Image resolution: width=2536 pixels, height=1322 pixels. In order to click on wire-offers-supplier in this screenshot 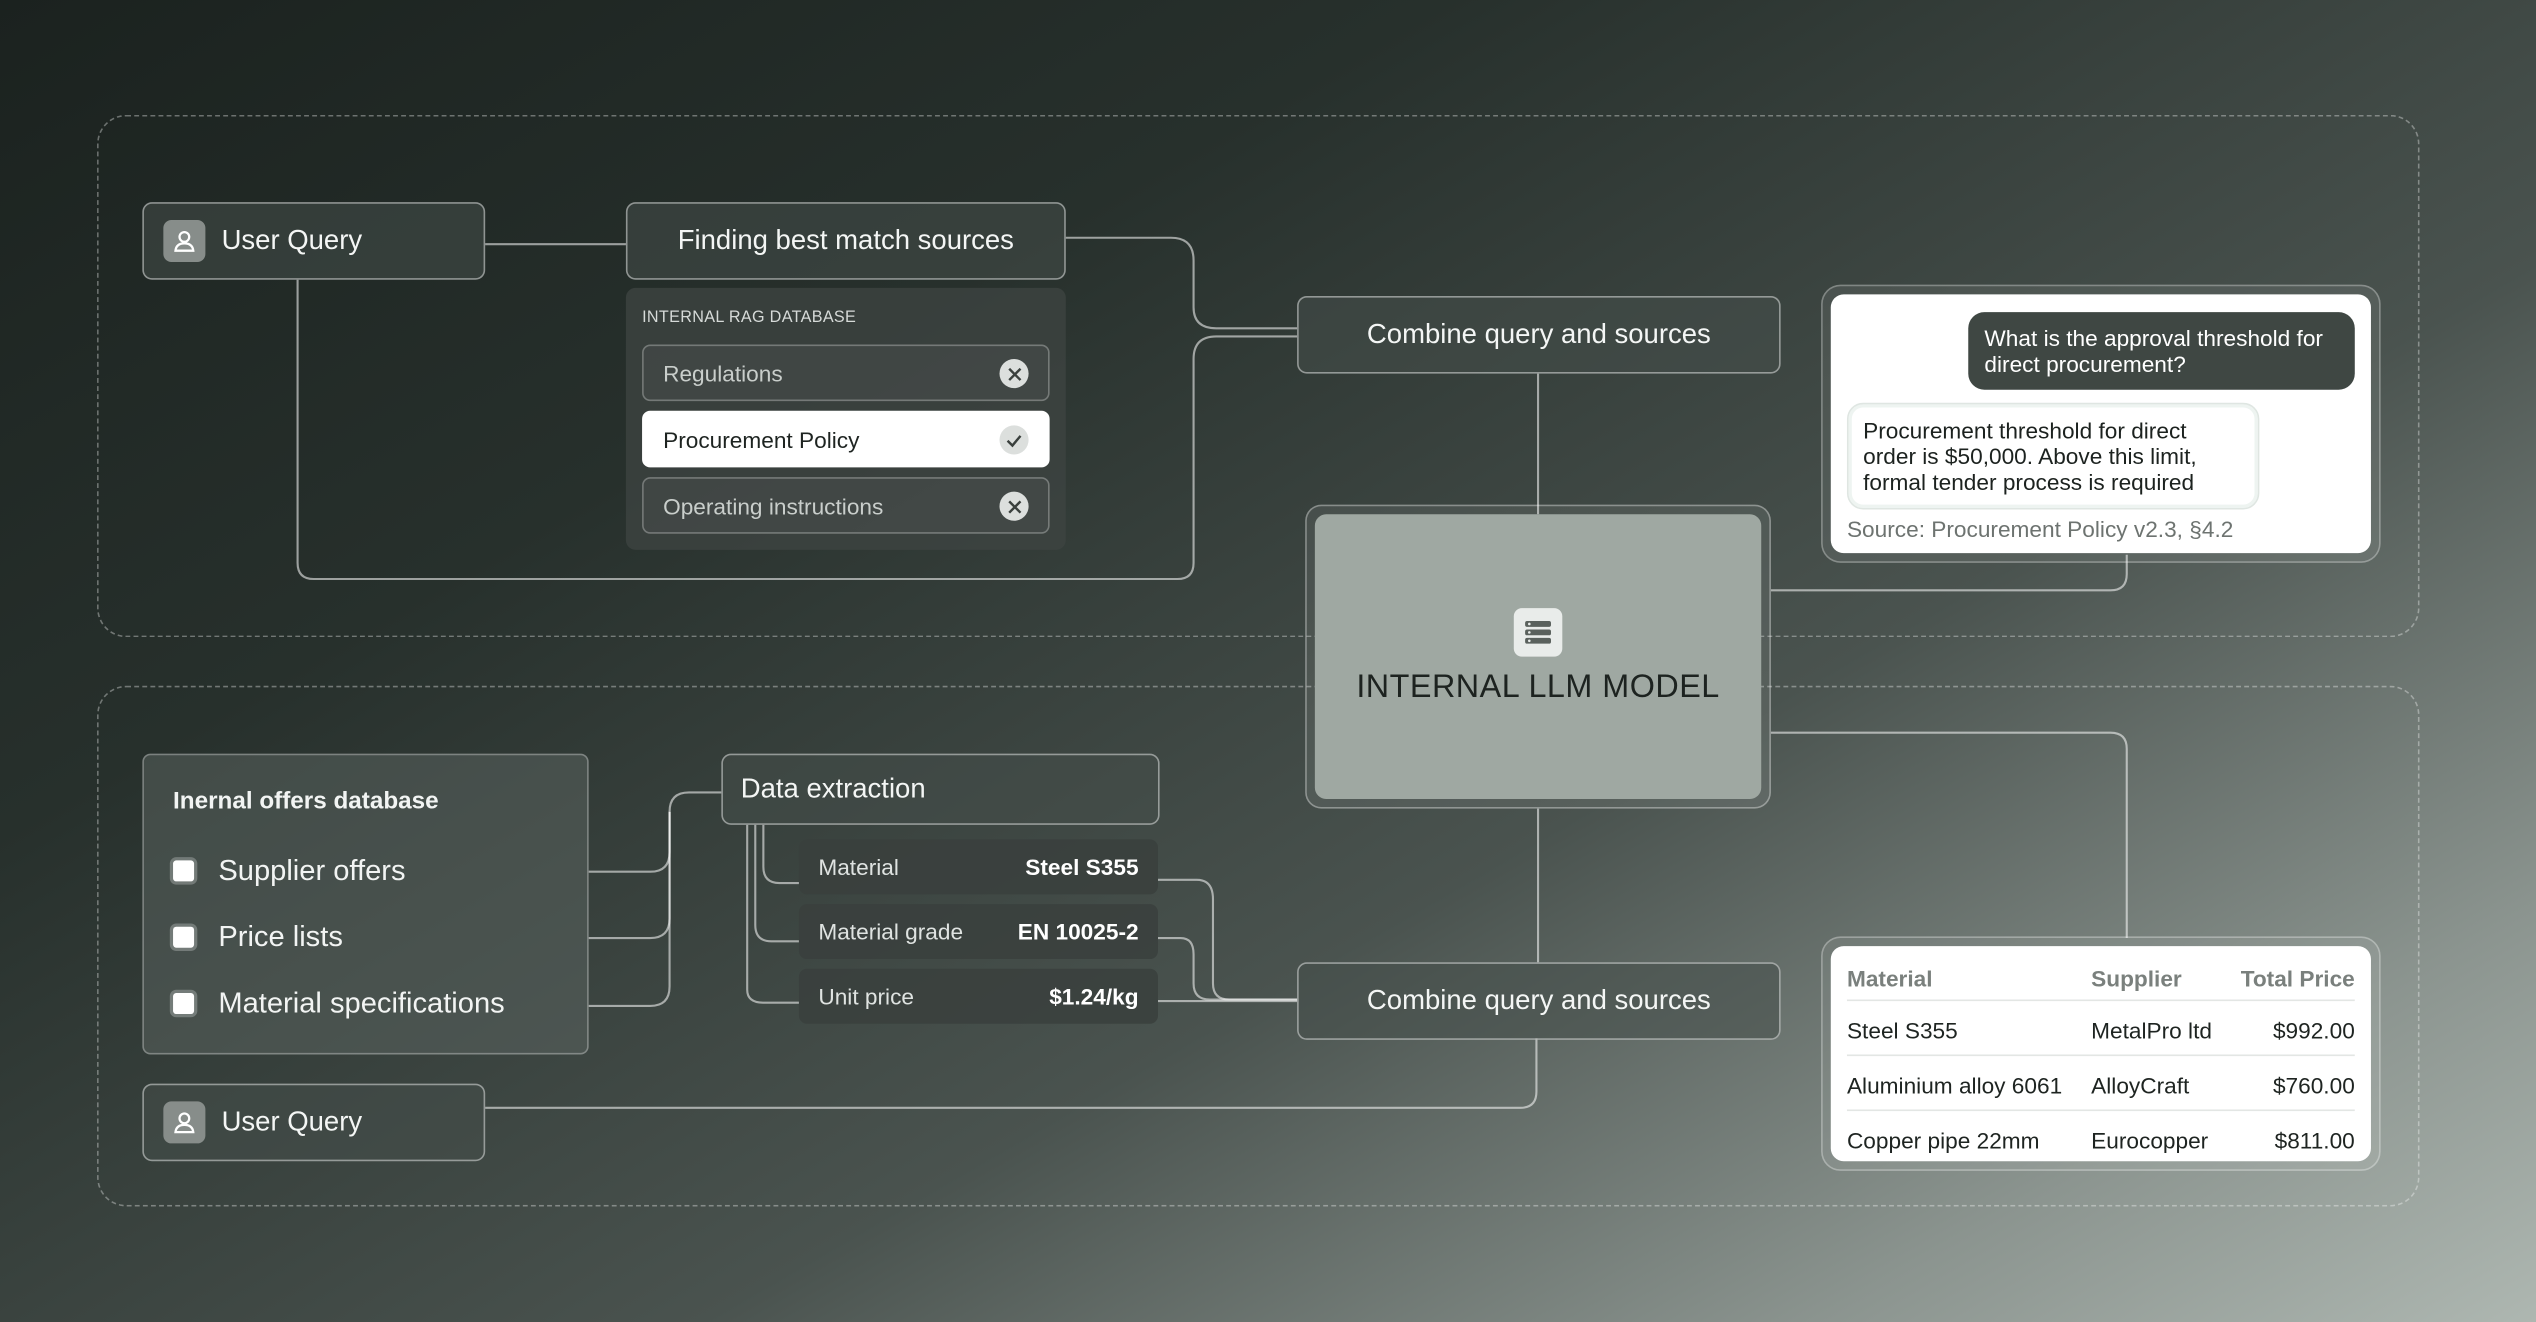, I will do `click(655, 832)`.